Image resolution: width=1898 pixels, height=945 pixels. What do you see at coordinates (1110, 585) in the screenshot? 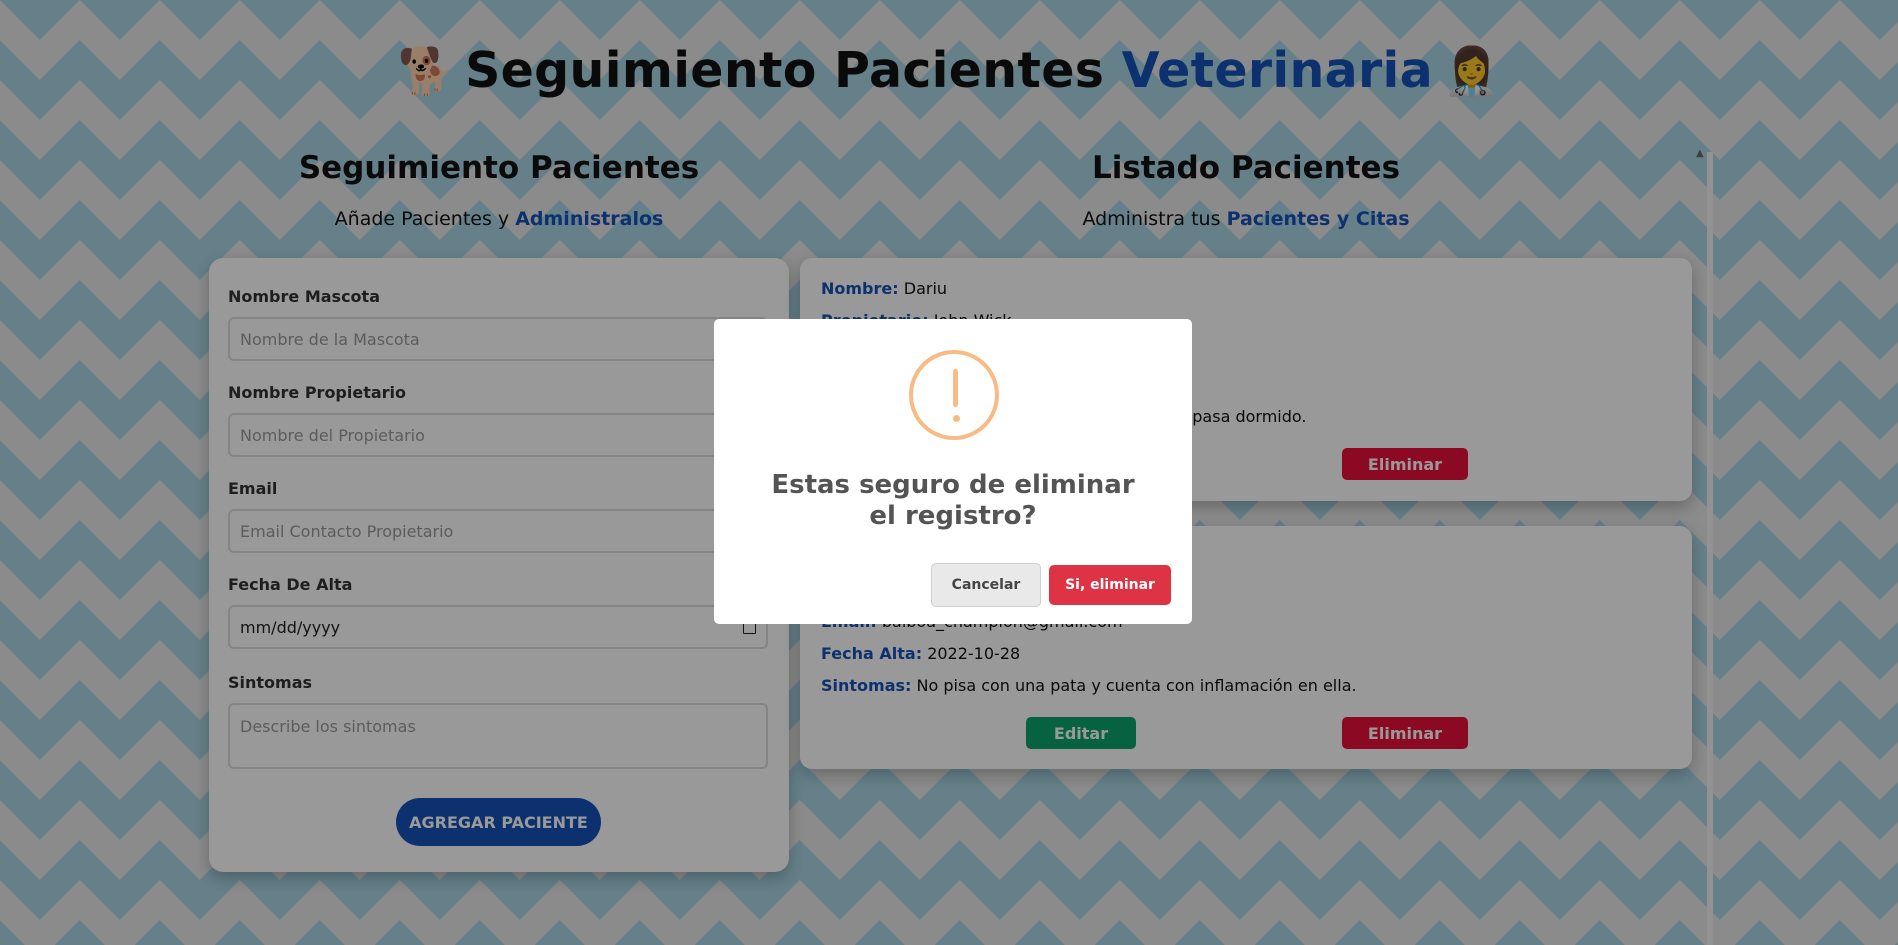
I see `confirm-delete-button: Si, eliminar` at bounding box center [1110, 585].